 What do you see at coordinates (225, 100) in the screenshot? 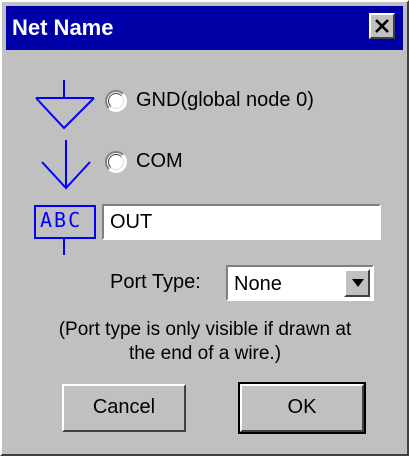
I see `gnd-label: GND(global node 0)` at bounding box center [225, 100].